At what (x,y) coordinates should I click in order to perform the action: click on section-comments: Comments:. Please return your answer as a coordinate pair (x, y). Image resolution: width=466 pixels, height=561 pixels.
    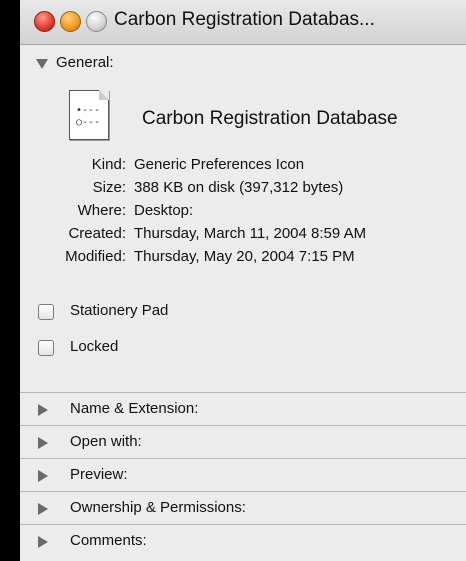
    Looking at the image, I should click on (243, 540).